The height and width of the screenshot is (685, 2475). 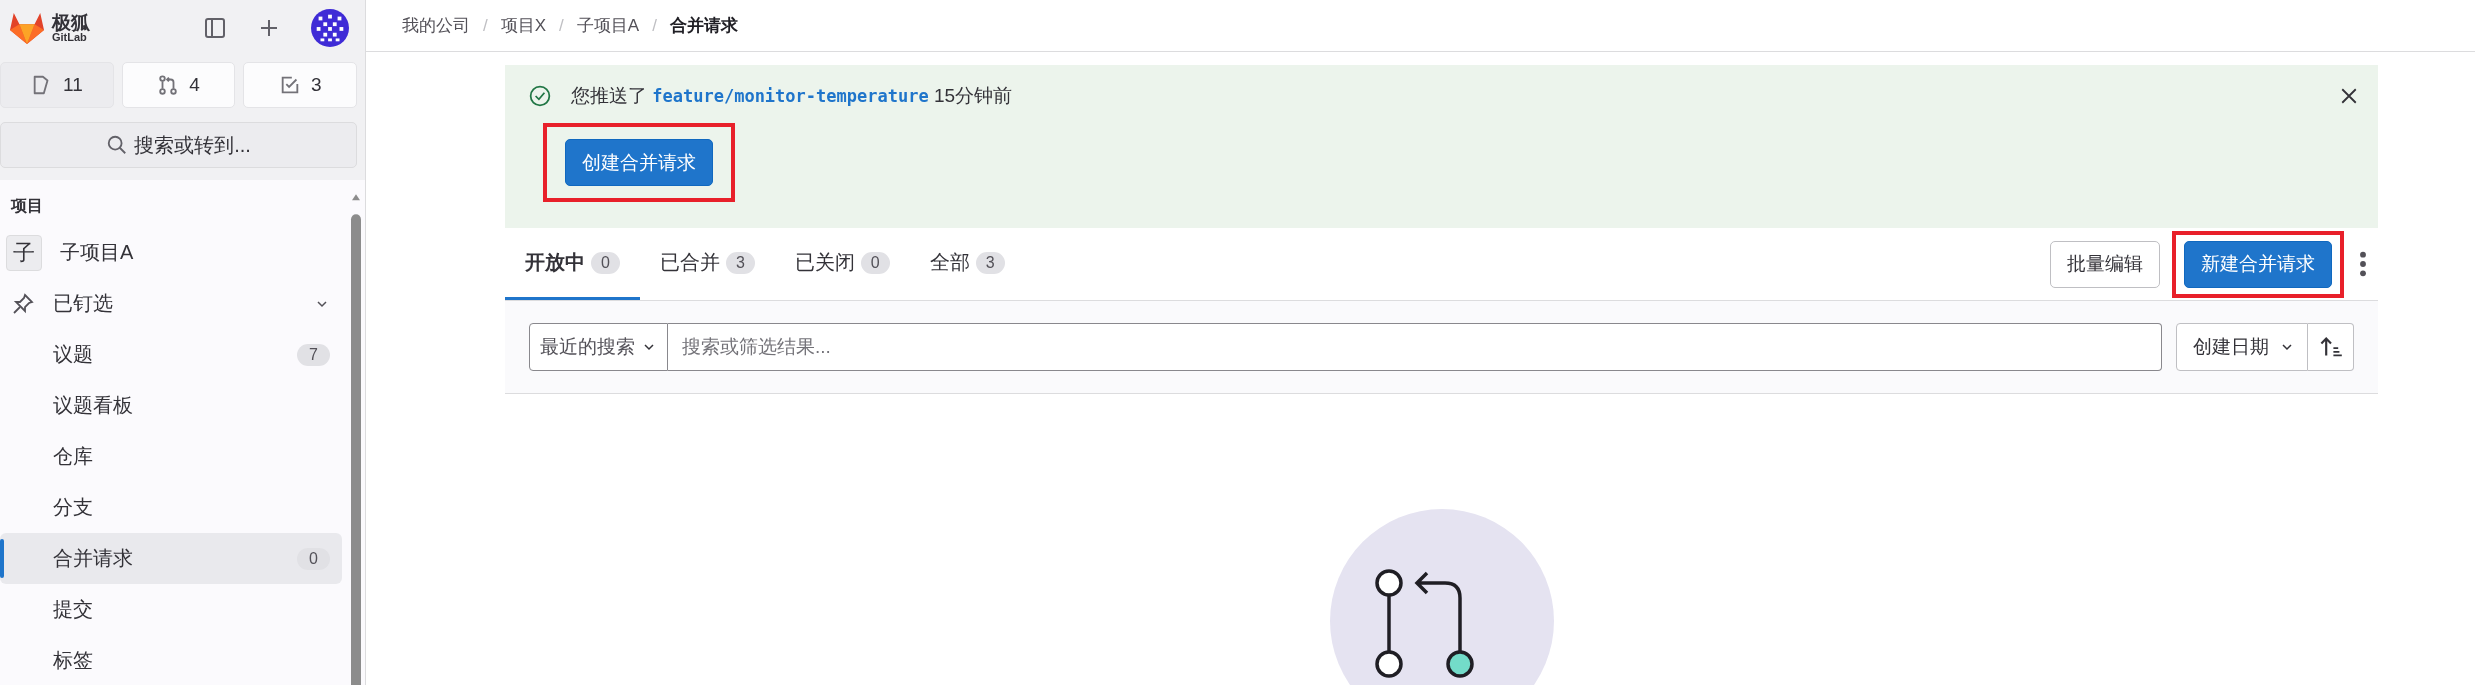 I want to click on breadcrumb-link: 我的公司, so click(x=436, y=25).